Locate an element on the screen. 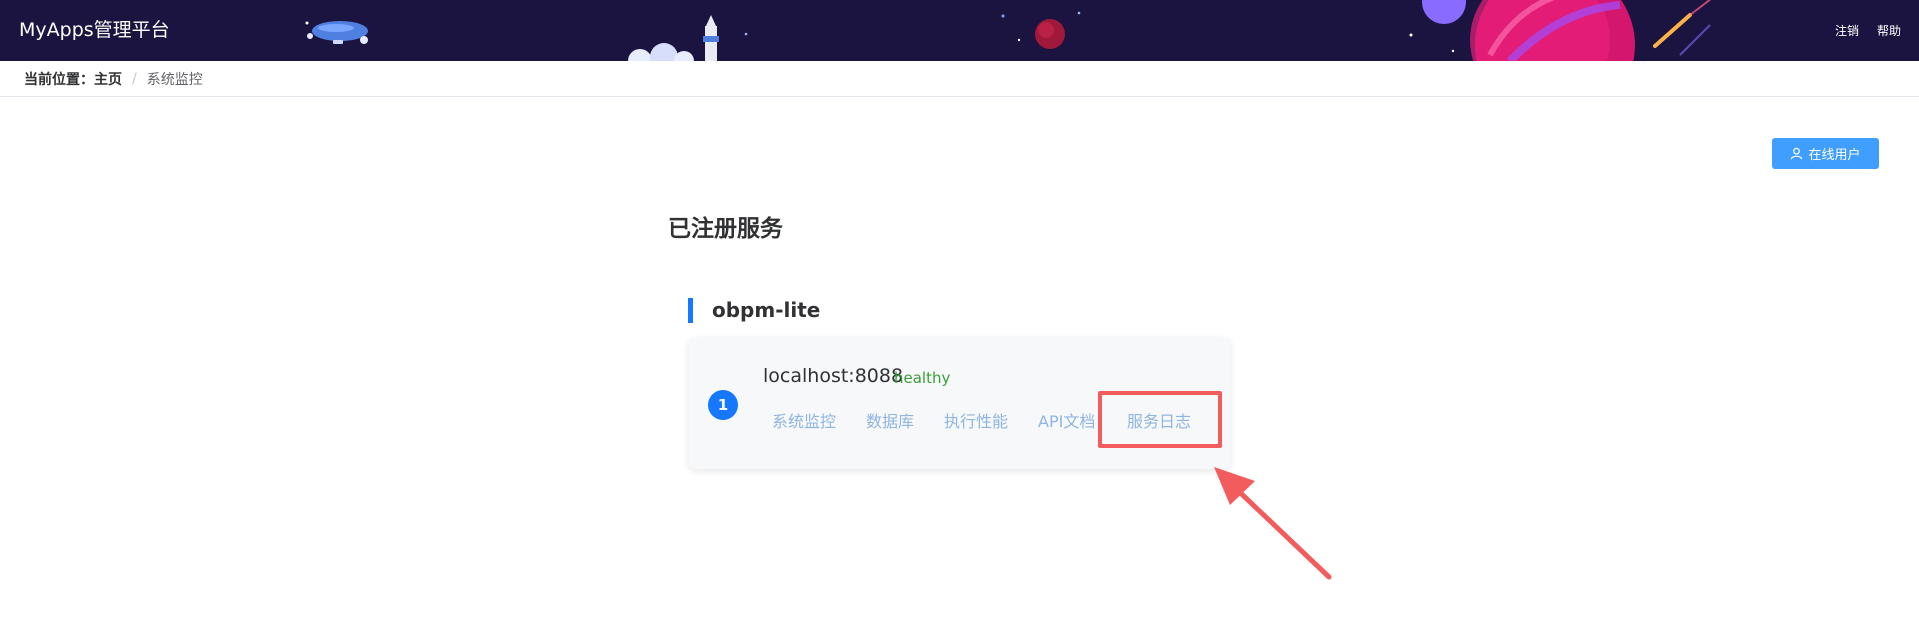  database-link: 数据库 is located at coordinates (890, 420).